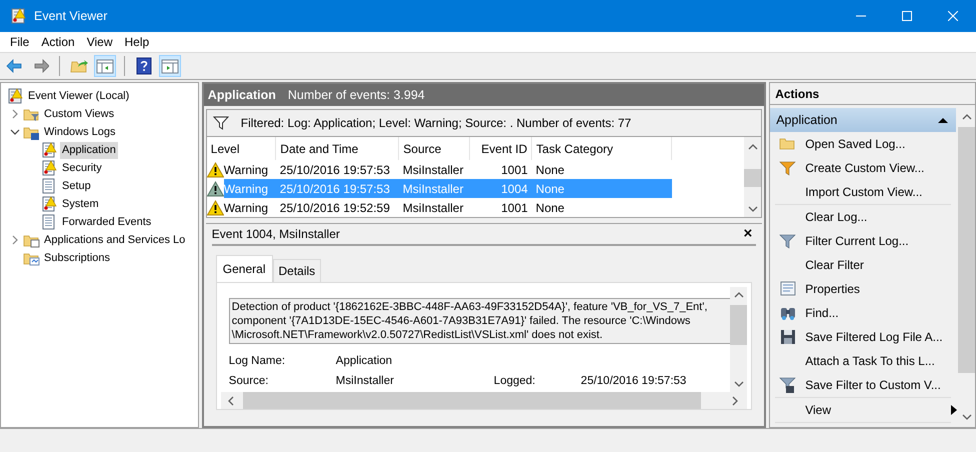  I want to click on pane-command: View, so click(868, 410).